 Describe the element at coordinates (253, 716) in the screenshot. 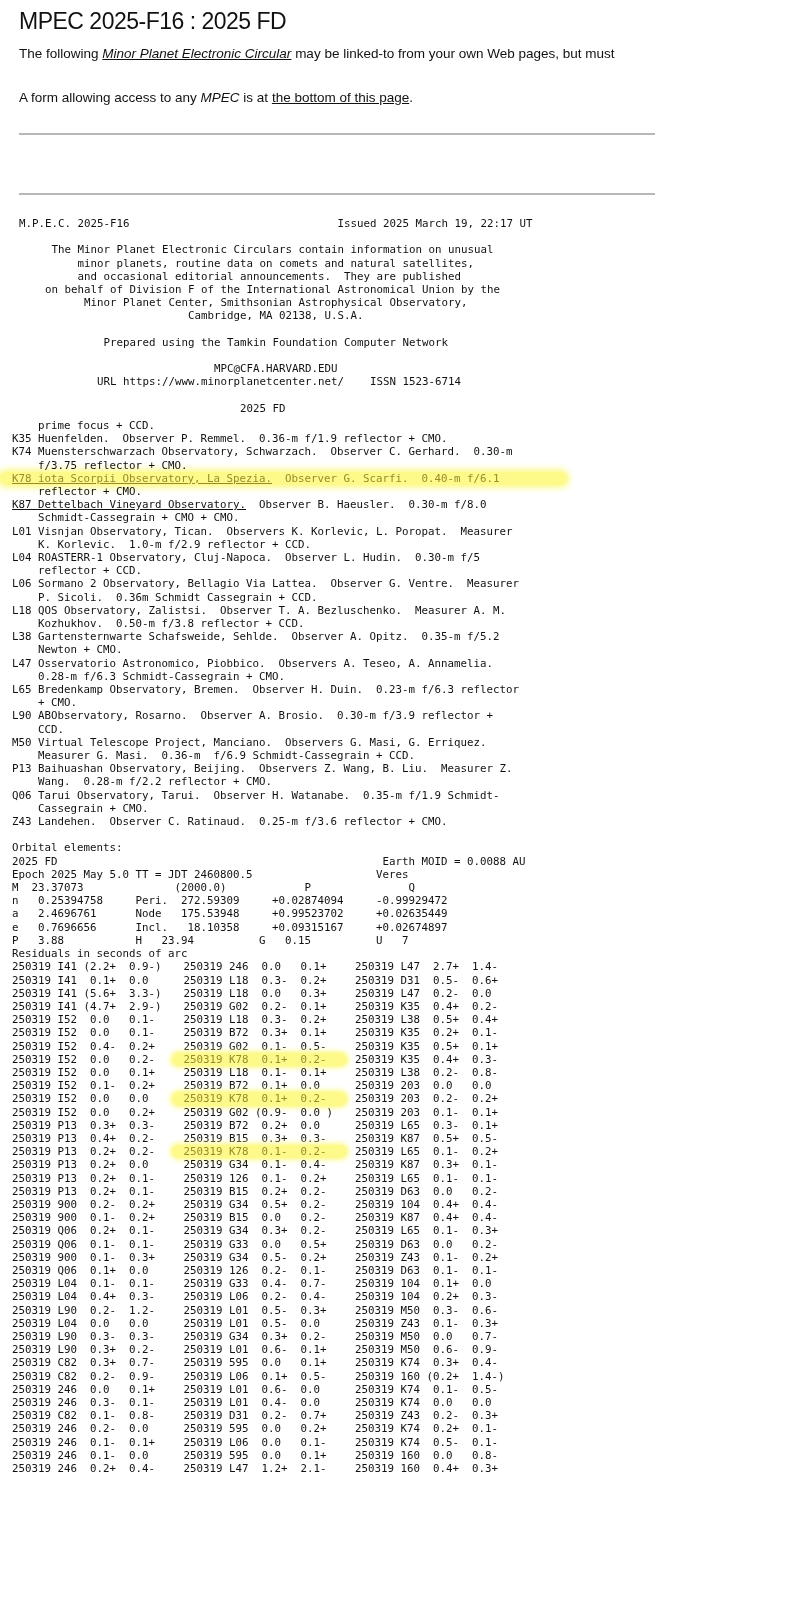

I see `observatory-line: L90 ABObservatory, Rosarno. Observer A. Brosio. 0.30-m f/3.9 reflector +` at that location.